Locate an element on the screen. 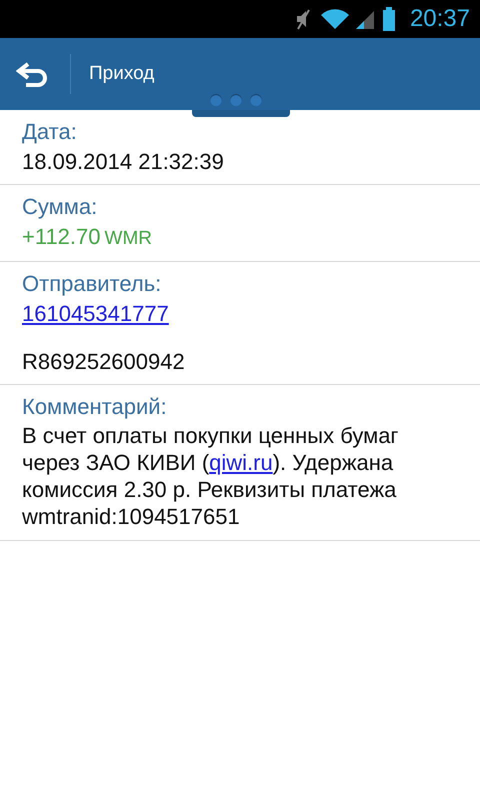 This screenshot has width=480, height=800. currency-label: WMR is located at coordinates (128, 238).